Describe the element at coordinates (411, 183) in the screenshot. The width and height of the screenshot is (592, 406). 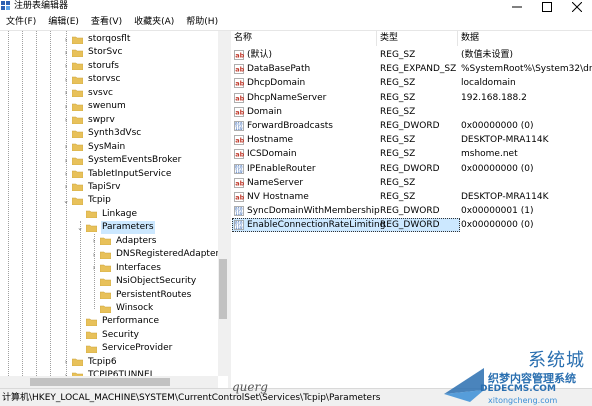
I see `value-row: ab NameServer REG_SZ` at that location.